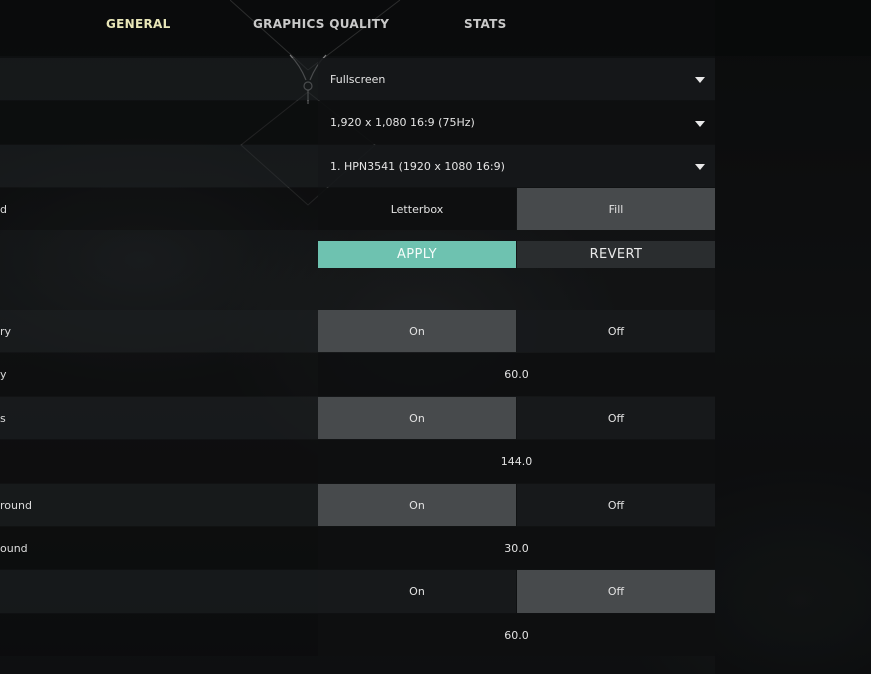 This screenshot has width=871, height=674. I want to click on row-aspect-ratio-method: d Letterbox Fill, so click(357, 209).